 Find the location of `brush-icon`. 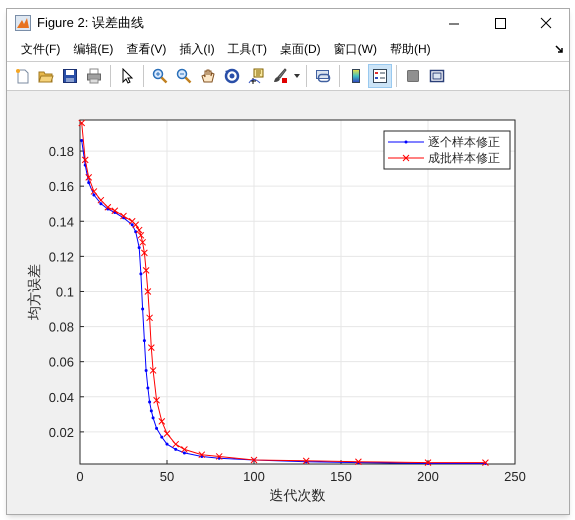

brush-icon is located at coordinates (280, 76).